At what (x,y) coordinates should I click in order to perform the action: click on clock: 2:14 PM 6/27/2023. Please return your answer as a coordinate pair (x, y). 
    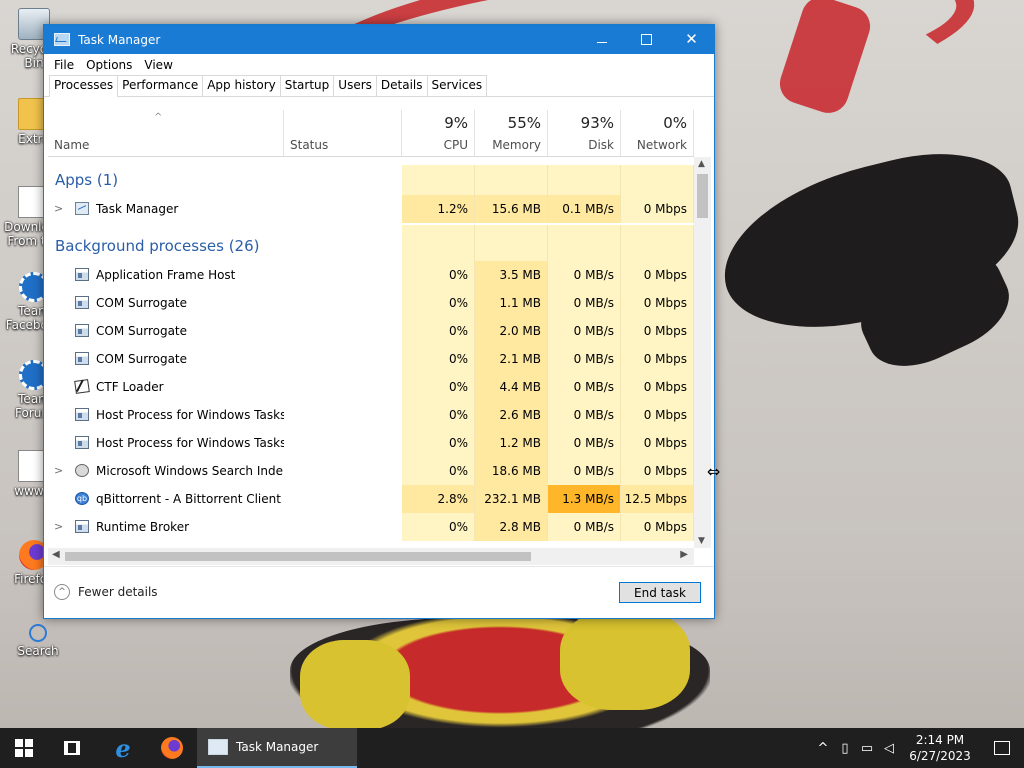
    Looking at the image, I should click on (940, 748).